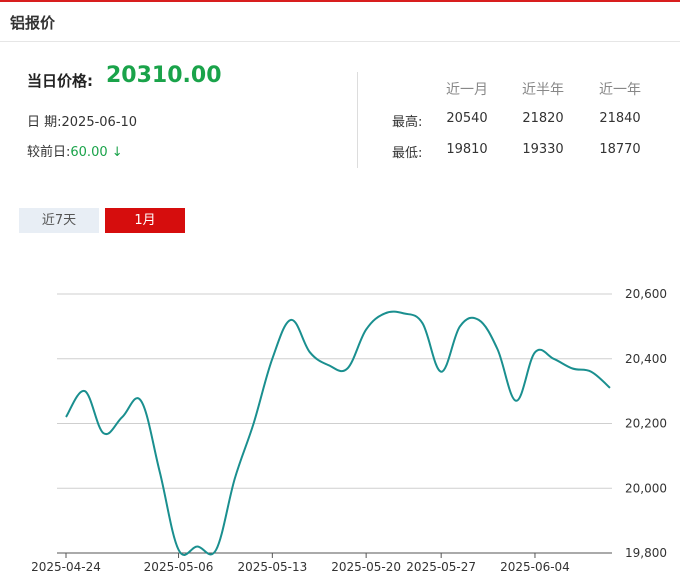 The height and width of the screenshot is (577, 680). What do you see at coordinates (535, 567) in the screenshot?
I see `x-tick-label: 2025-06-04` at bounding box center [535, 567].